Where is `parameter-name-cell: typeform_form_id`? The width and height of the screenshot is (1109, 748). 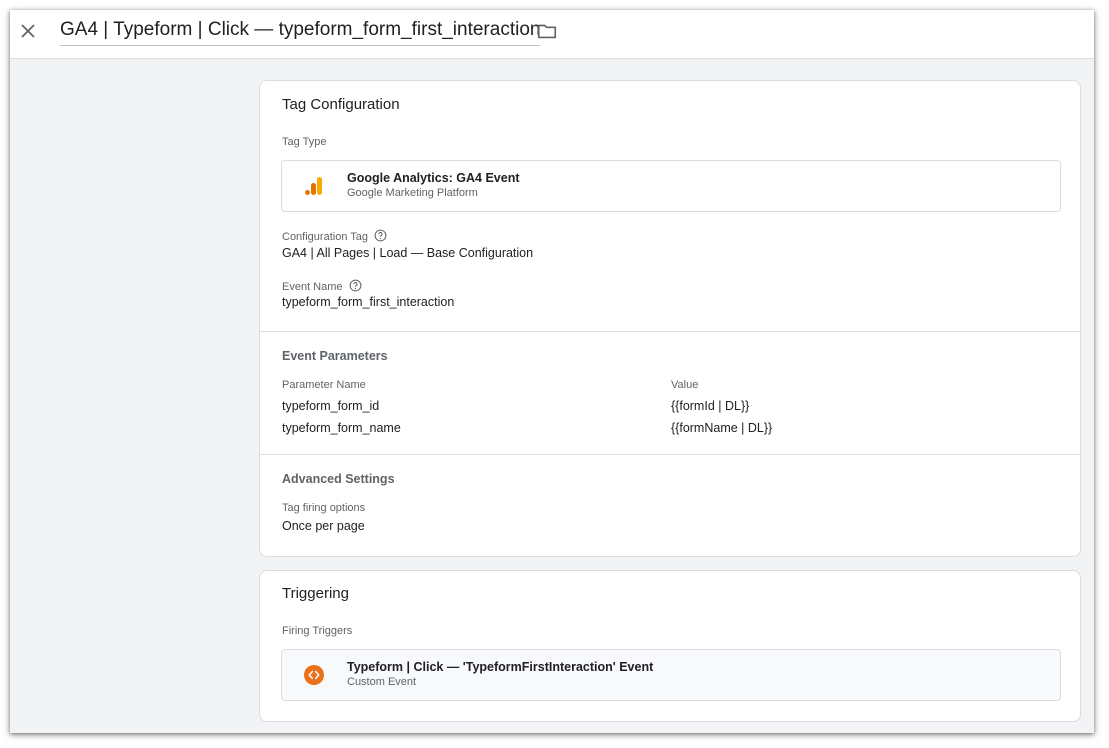 parameter-name-cell: typeform_form_id is located at coordinates (331, 406).